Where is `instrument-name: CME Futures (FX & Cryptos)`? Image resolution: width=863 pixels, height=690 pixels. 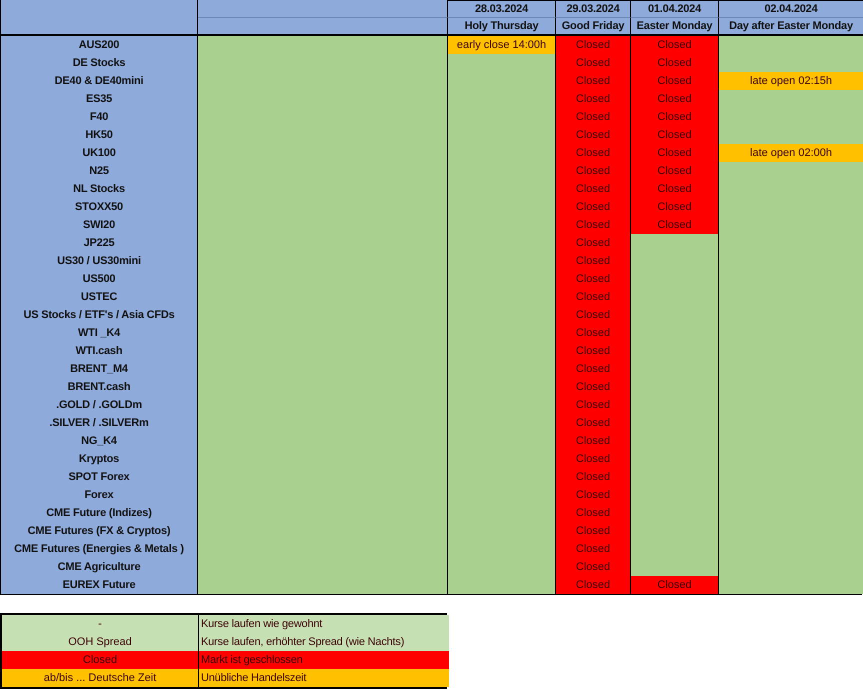
instrument-name: CME Futures (FX & Cryptos) is located at coordinates (99, 531).